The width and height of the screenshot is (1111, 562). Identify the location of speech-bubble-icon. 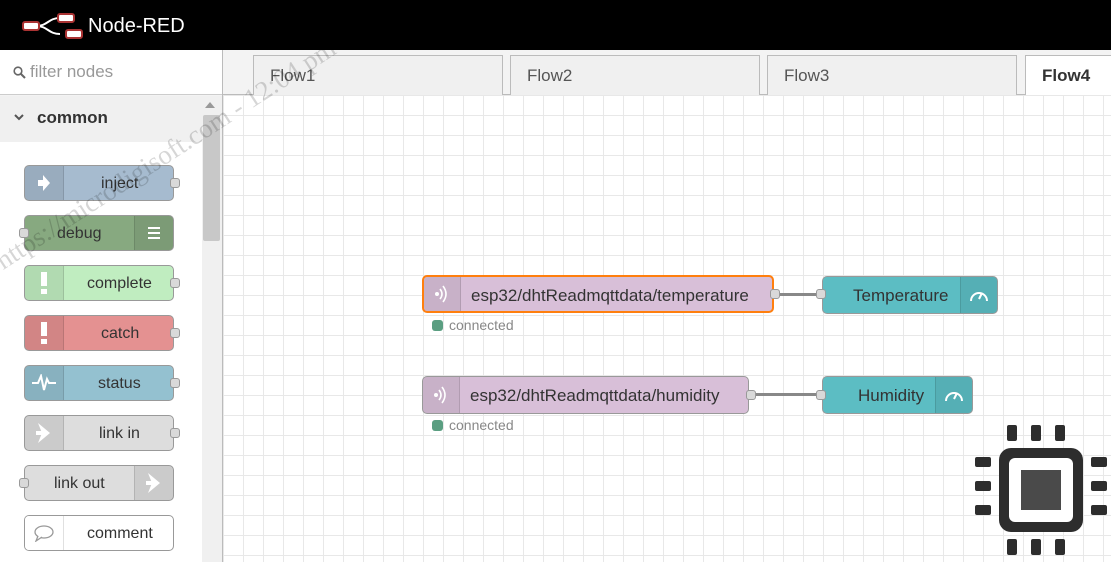
(44, 533).